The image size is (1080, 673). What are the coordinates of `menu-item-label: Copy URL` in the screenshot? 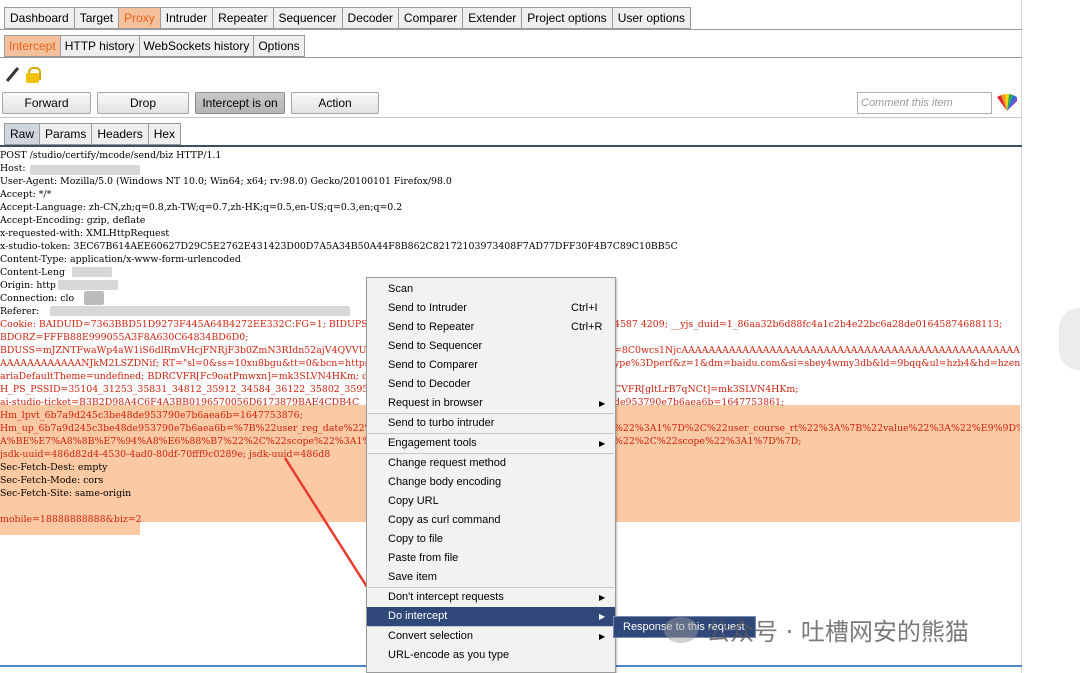 It's located at (413, 501).